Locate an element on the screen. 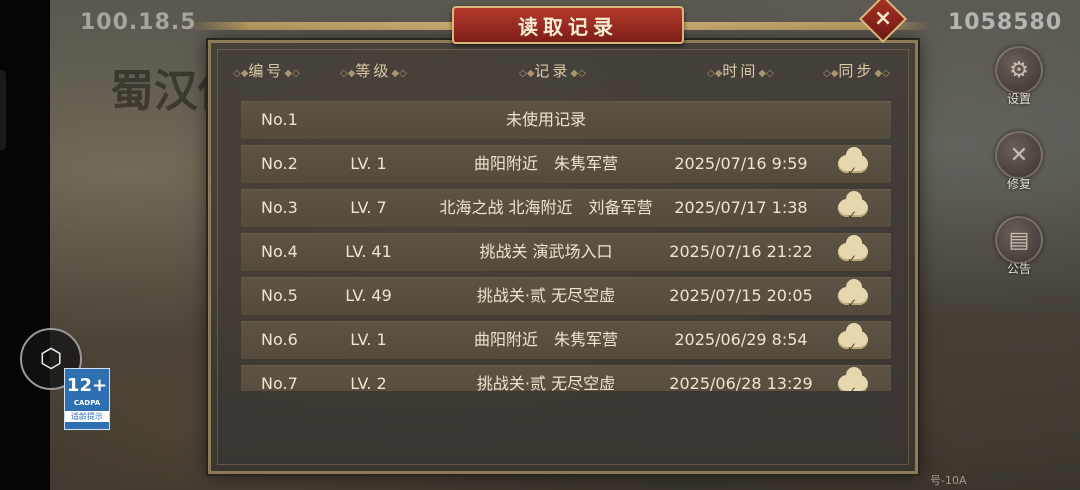 The height and width of the screenshot is (490, 1080). settings-label: 设置 is located at coordinates (1018, 99).